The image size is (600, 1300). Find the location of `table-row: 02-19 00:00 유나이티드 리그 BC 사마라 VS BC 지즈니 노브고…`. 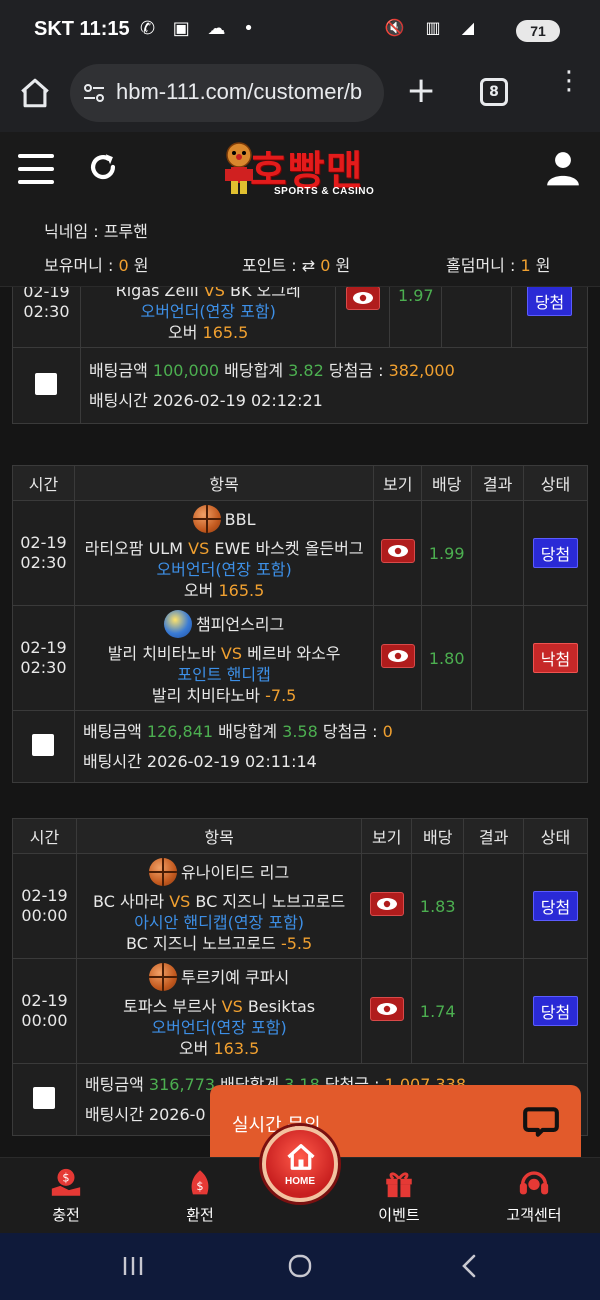

table-row: 02-19 00:00 유나이티드 리그 BC 사마라 VS BC 지즈니 노브고… is located at coordinates (300, 906).